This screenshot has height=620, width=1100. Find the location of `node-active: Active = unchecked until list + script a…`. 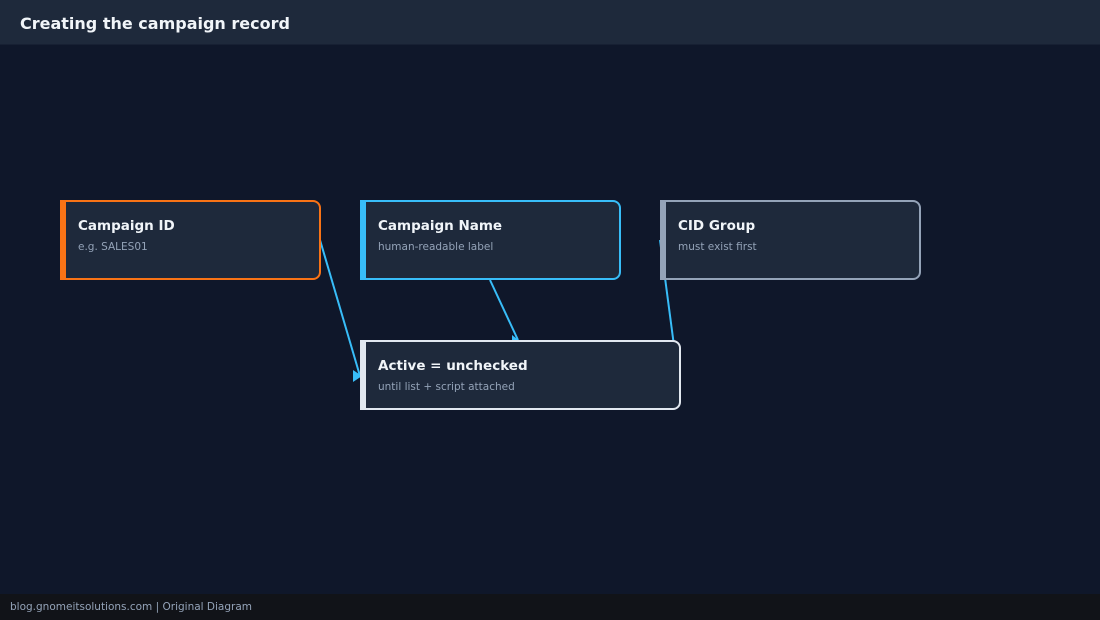

node-active: Active = unchecked until list + script a… is located at coordinates (520, 375).